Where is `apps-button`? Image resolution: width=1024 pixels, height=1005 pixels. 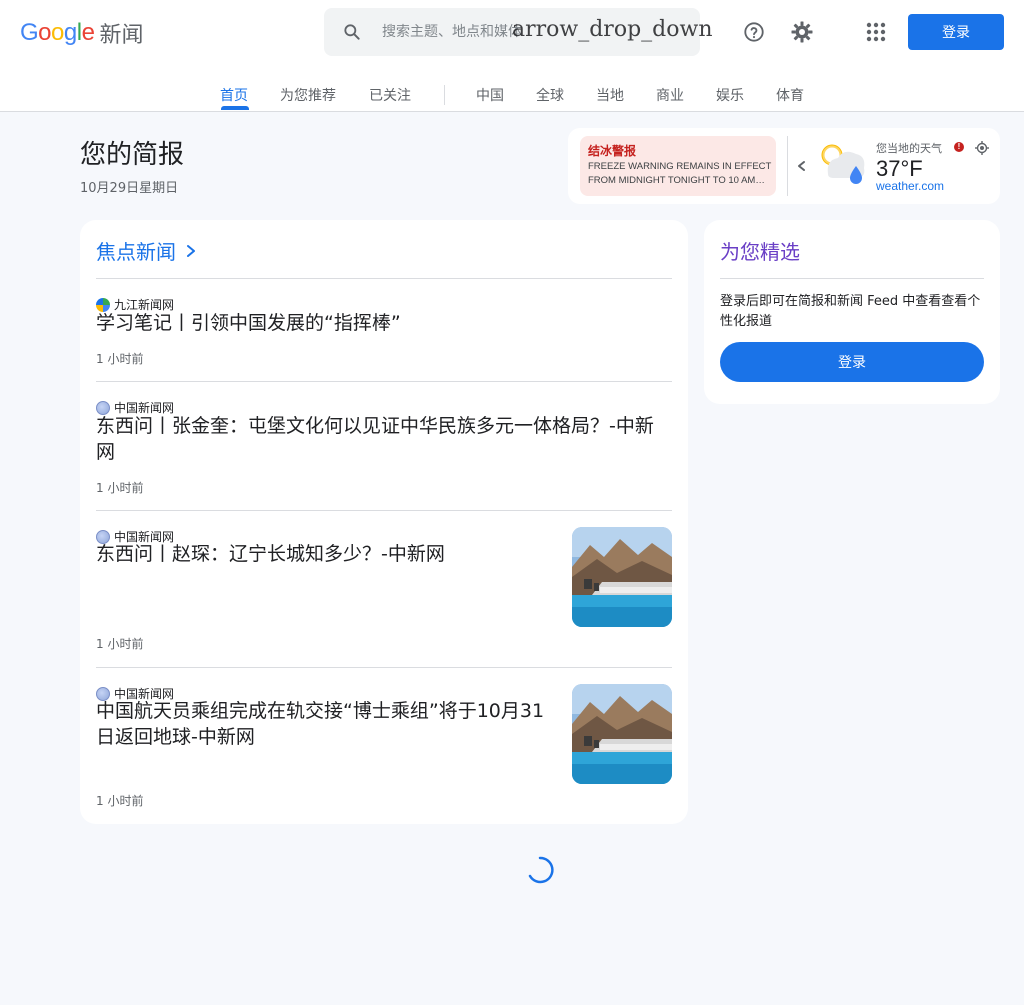 apps-button is located at coordinates (876, 32).